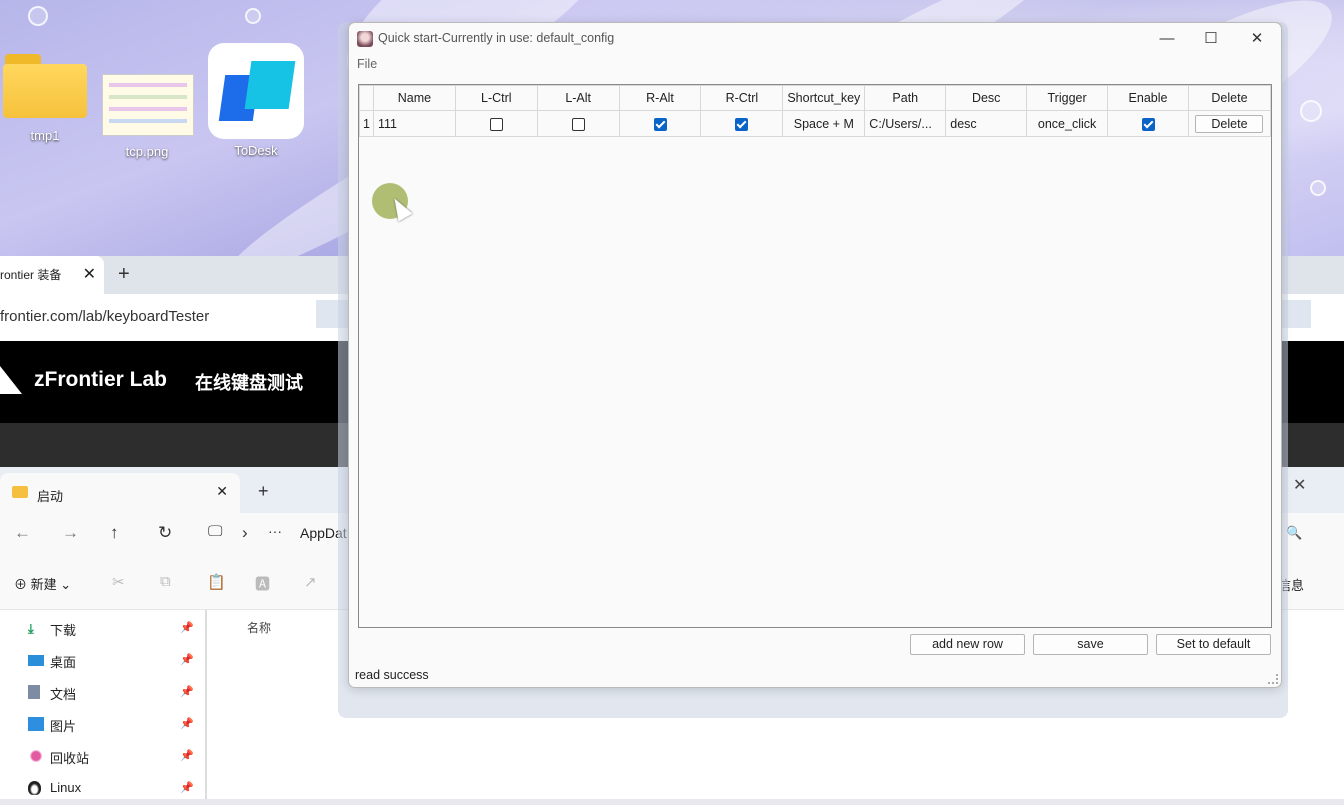  What do you see at coordinates (967, 644) in the screenshot?
I see `add-new-row-button: add new row` at bounding box center [967, 644].